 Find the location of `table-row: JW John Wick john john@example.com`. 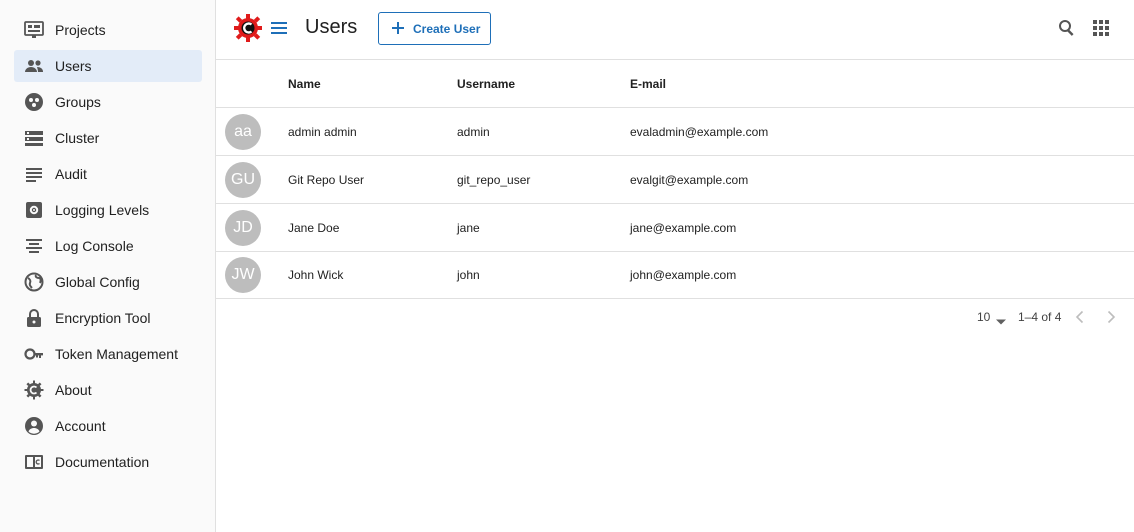

table-row: JW John Wick john john@example.com is located at coordinates (675, 275).